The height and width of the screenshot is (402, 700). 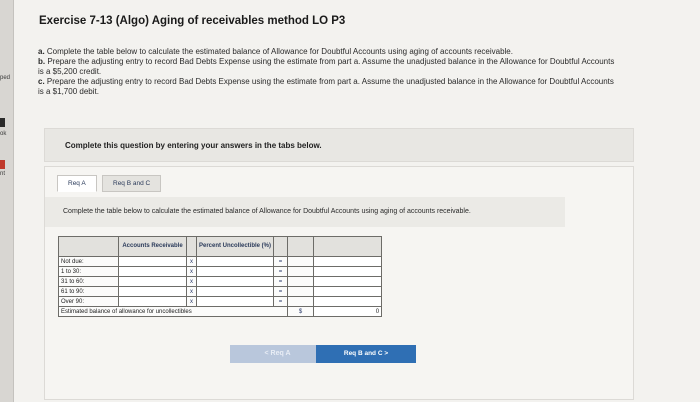 I want to click on tab-req-b-and-c: Req B and C, so click(x=132, y=183).